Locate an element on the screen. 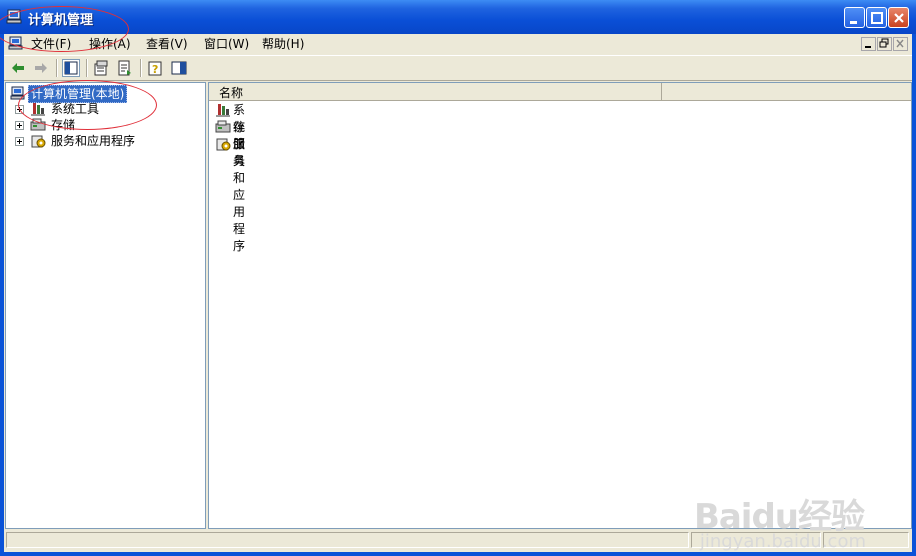 The height and width of the screenshot is (556, 916). menu-bar: 文件(F) 操作(A) 查看(V) 窗口(W) 帮助(H) is located at coordinates (458, 44).